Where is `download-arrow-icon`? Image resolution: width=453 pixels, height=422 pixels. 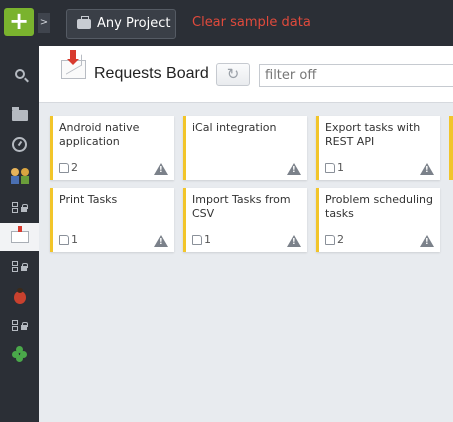
download-arrow-icon is located at coordinates (73, 57).